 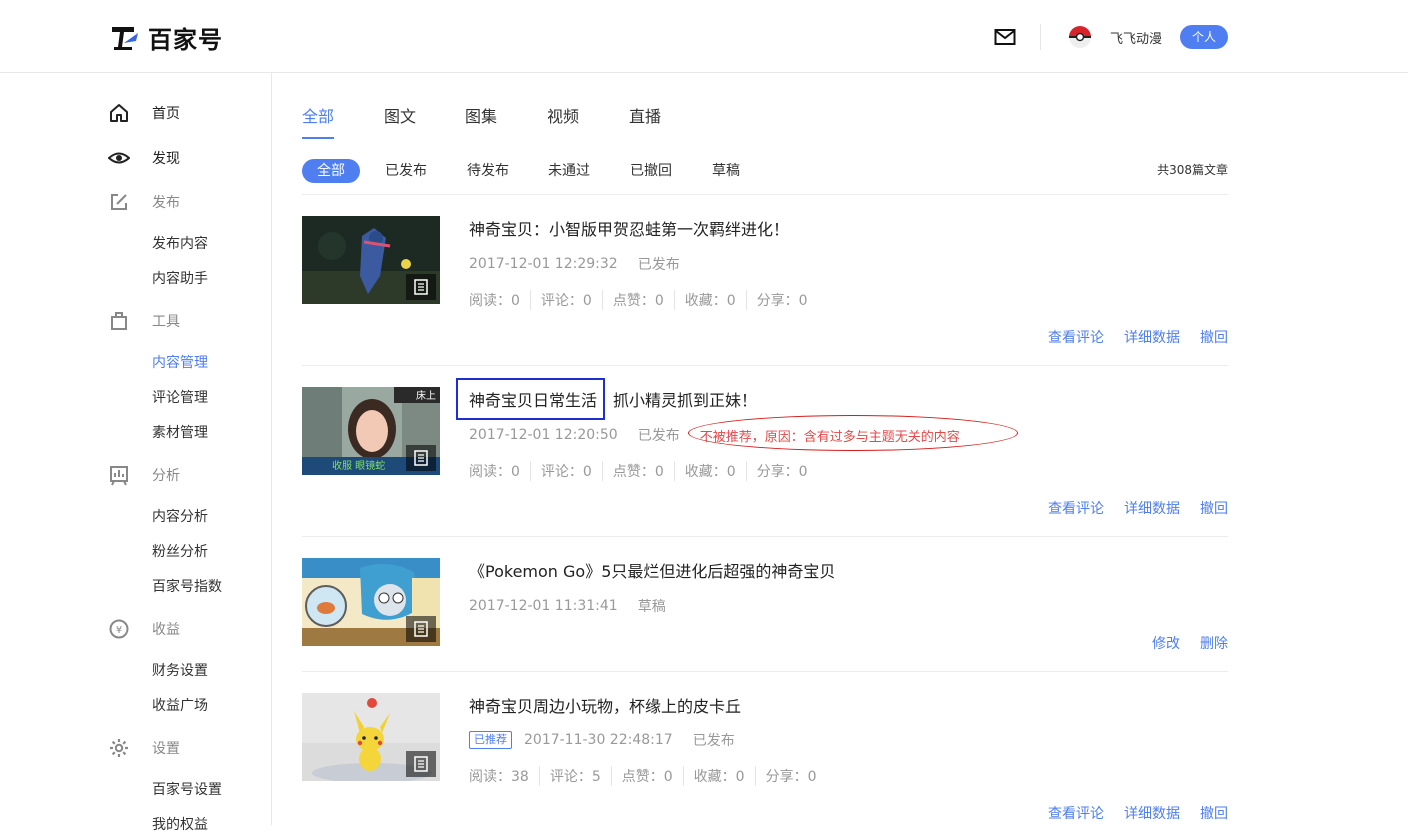 I want to click on recommended-badge: 已推荐, so click(x=490, y=740).